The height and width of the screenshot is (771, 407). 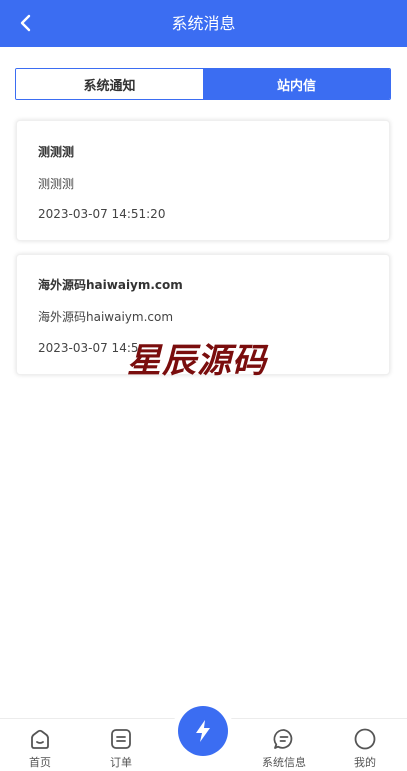 What do you see at coordinates (88, 348) in the screenshot?
I see `message-time: 2023-03-07 14:5` at bounding box center [88, 348].